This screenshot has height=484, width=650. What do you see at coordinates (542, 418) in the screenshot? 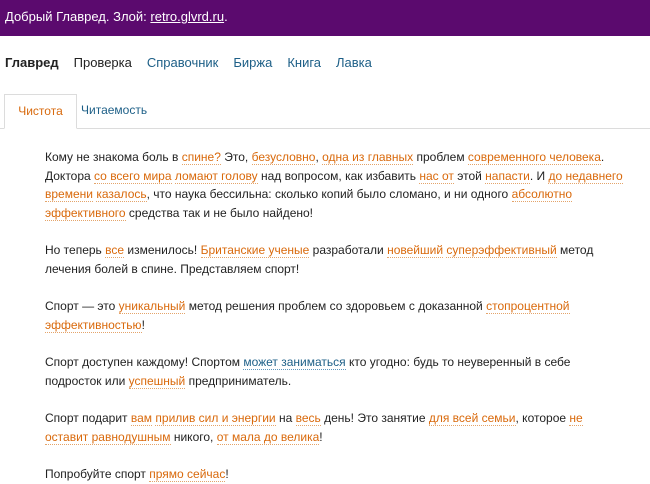
I see `text-fragment: , которое` at bounding box center [542, 418].